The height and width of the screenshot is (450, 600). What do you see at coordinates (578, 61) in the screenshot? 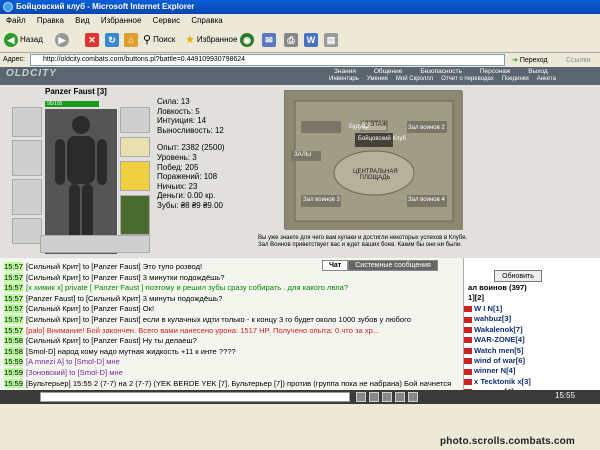
I see `links-label: Ссылки` at bounding box center [578, 61].